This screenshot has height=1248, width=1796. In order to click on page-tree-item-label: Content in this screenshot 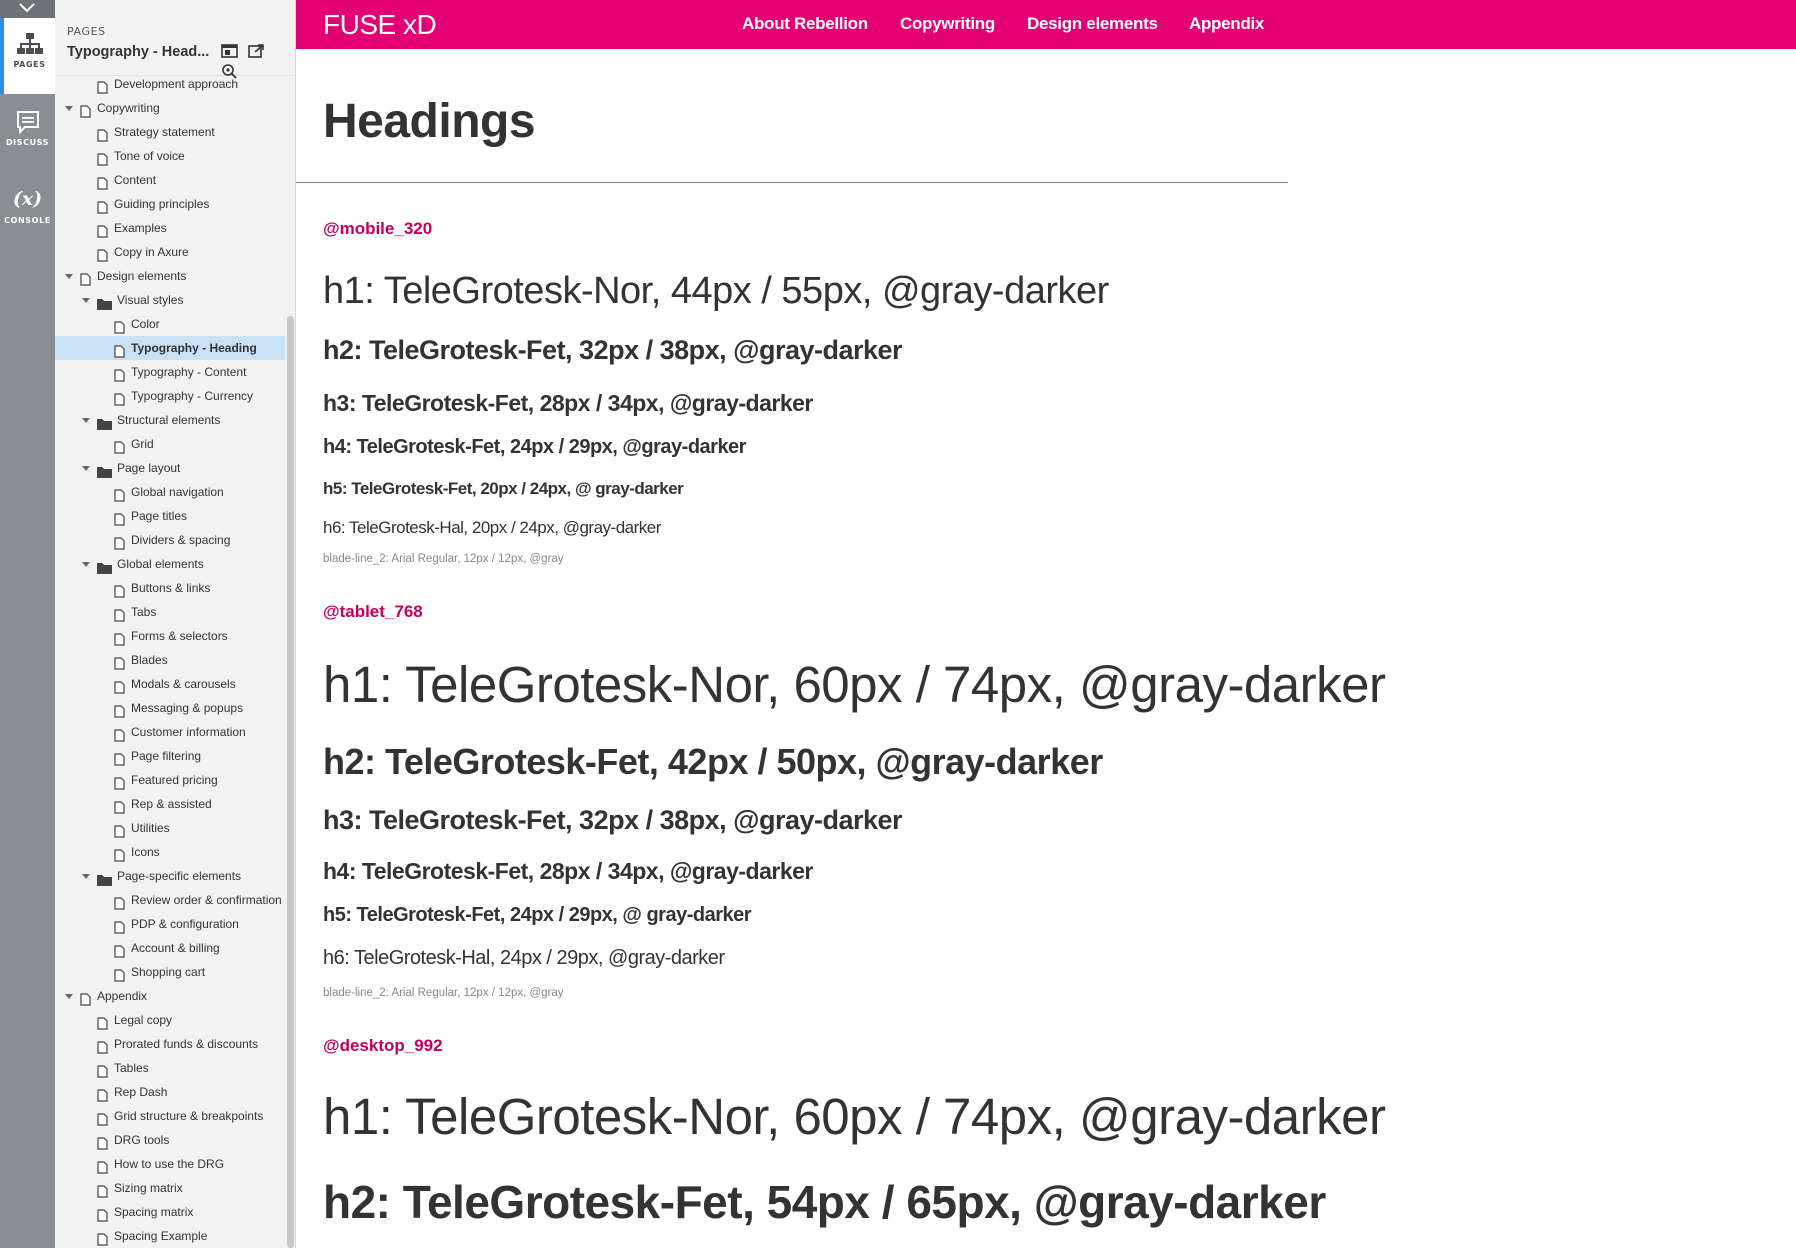, I will do `click(135, 180)`.